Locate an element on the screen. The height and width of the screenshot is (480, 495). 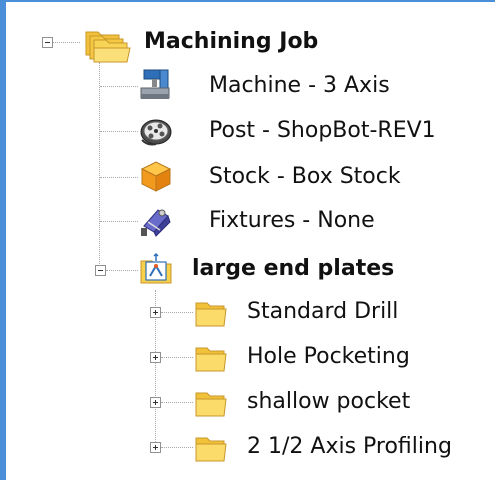
collapse-large-end-plates-toggle is located at coordinates (100, 270).